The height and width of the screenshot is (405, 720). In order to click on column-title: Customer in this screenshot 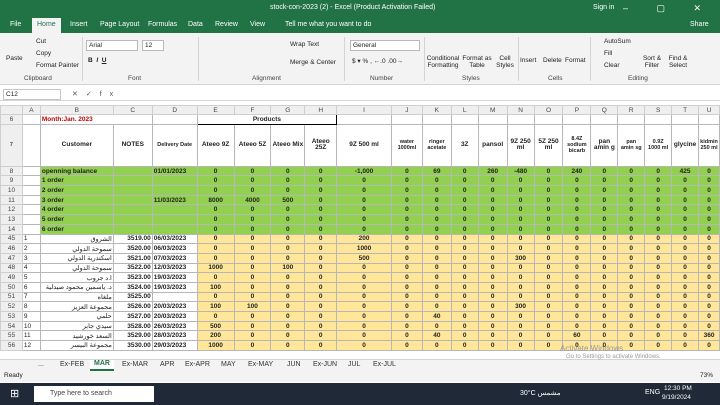, I will do `click(76, 145)`.